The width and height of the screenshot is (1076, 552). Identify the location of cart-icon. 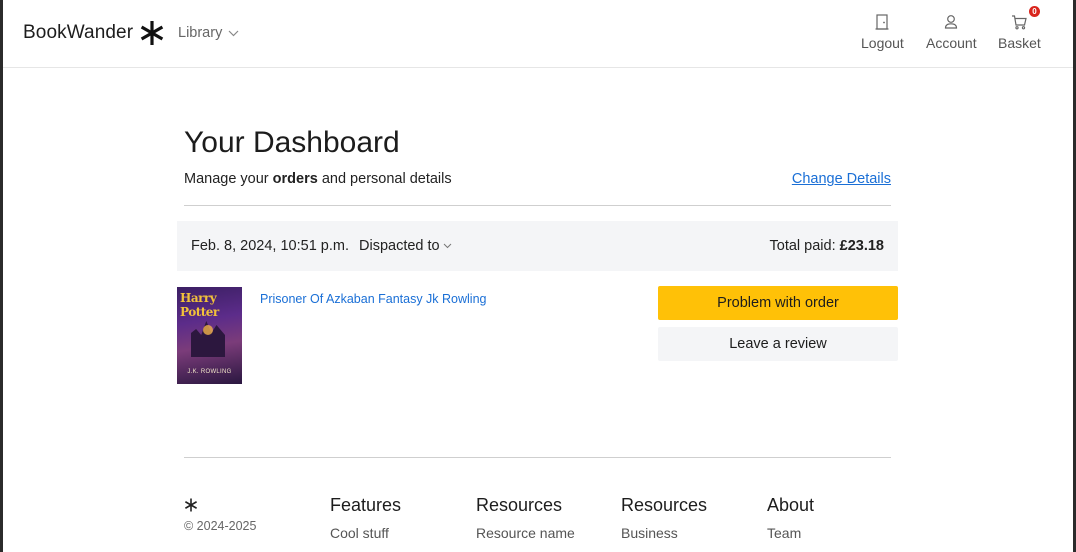
(1020, 22).